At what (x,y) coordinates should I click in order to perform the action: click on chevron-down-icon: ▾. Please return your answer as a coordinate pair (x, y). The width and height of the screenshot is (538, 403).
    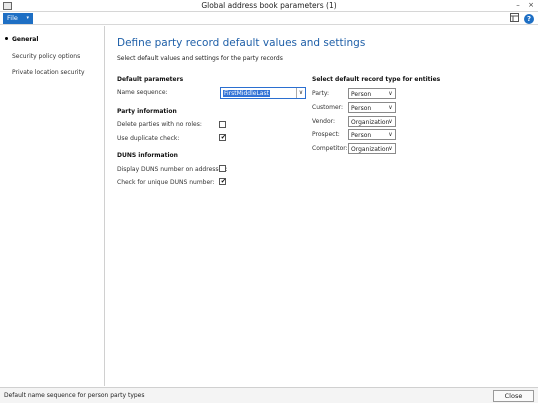
    Looking at the image, I should click on (27, 18).